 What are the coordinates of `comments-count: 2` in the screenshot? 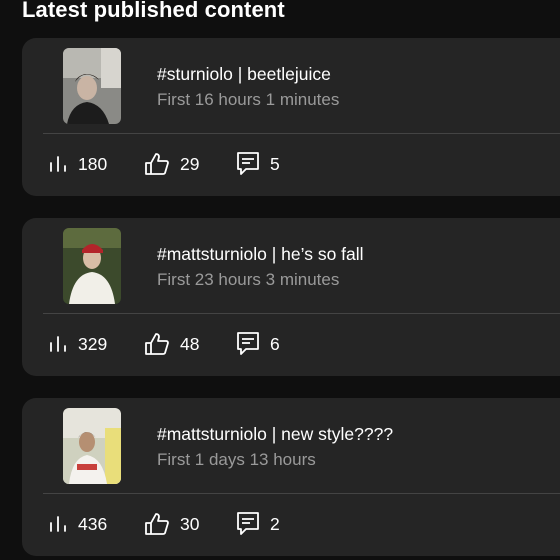 It's located at (275, 523).